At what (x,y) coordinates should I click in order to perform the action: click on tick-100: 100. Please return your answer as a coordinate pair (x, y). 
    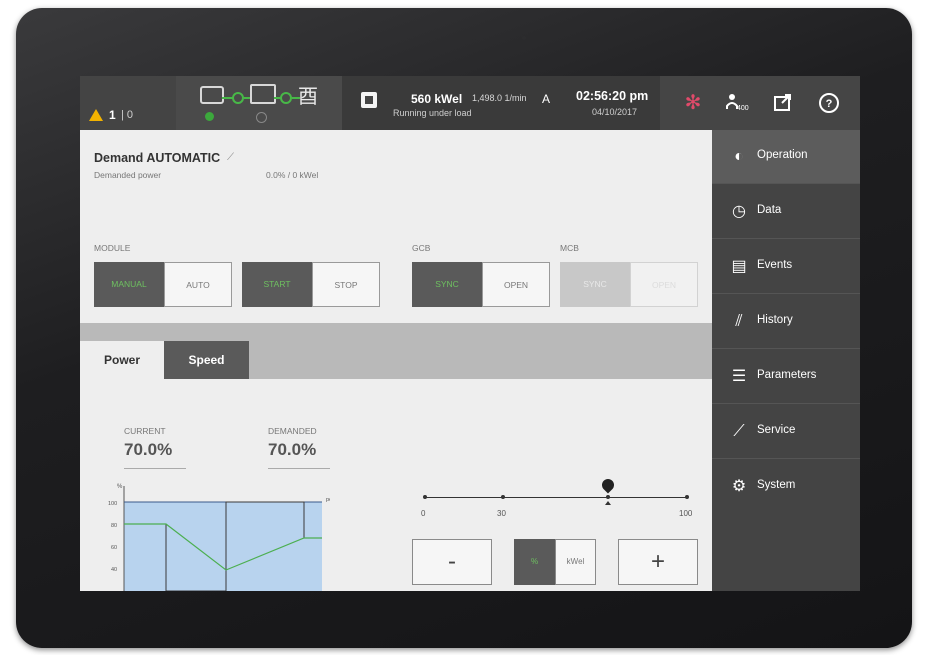
    Looking at the image, I should click on (112, 504).